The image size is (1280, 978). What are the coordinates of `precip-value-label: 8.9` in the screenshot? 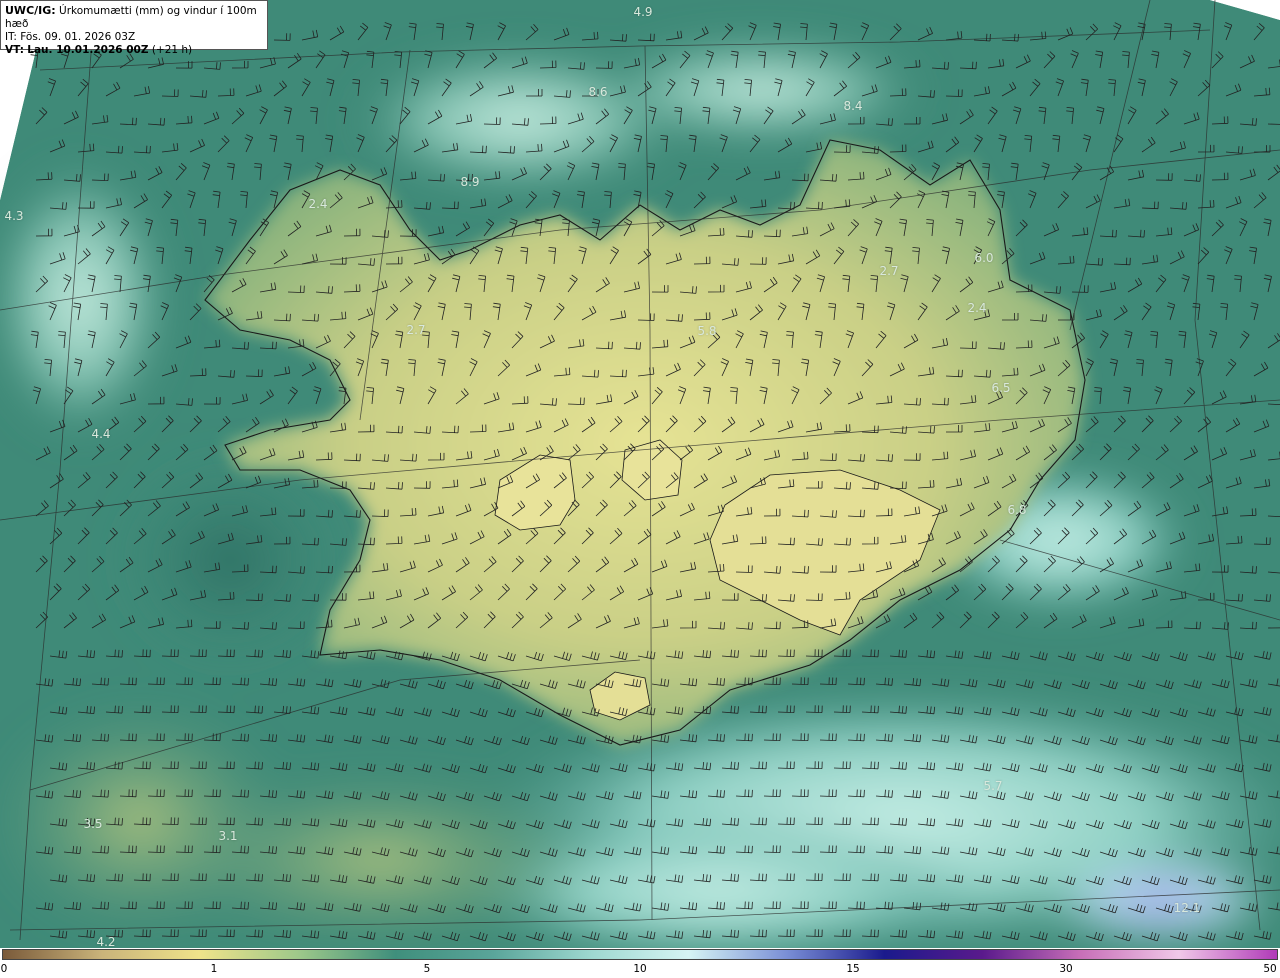 It's located at (470, 182).